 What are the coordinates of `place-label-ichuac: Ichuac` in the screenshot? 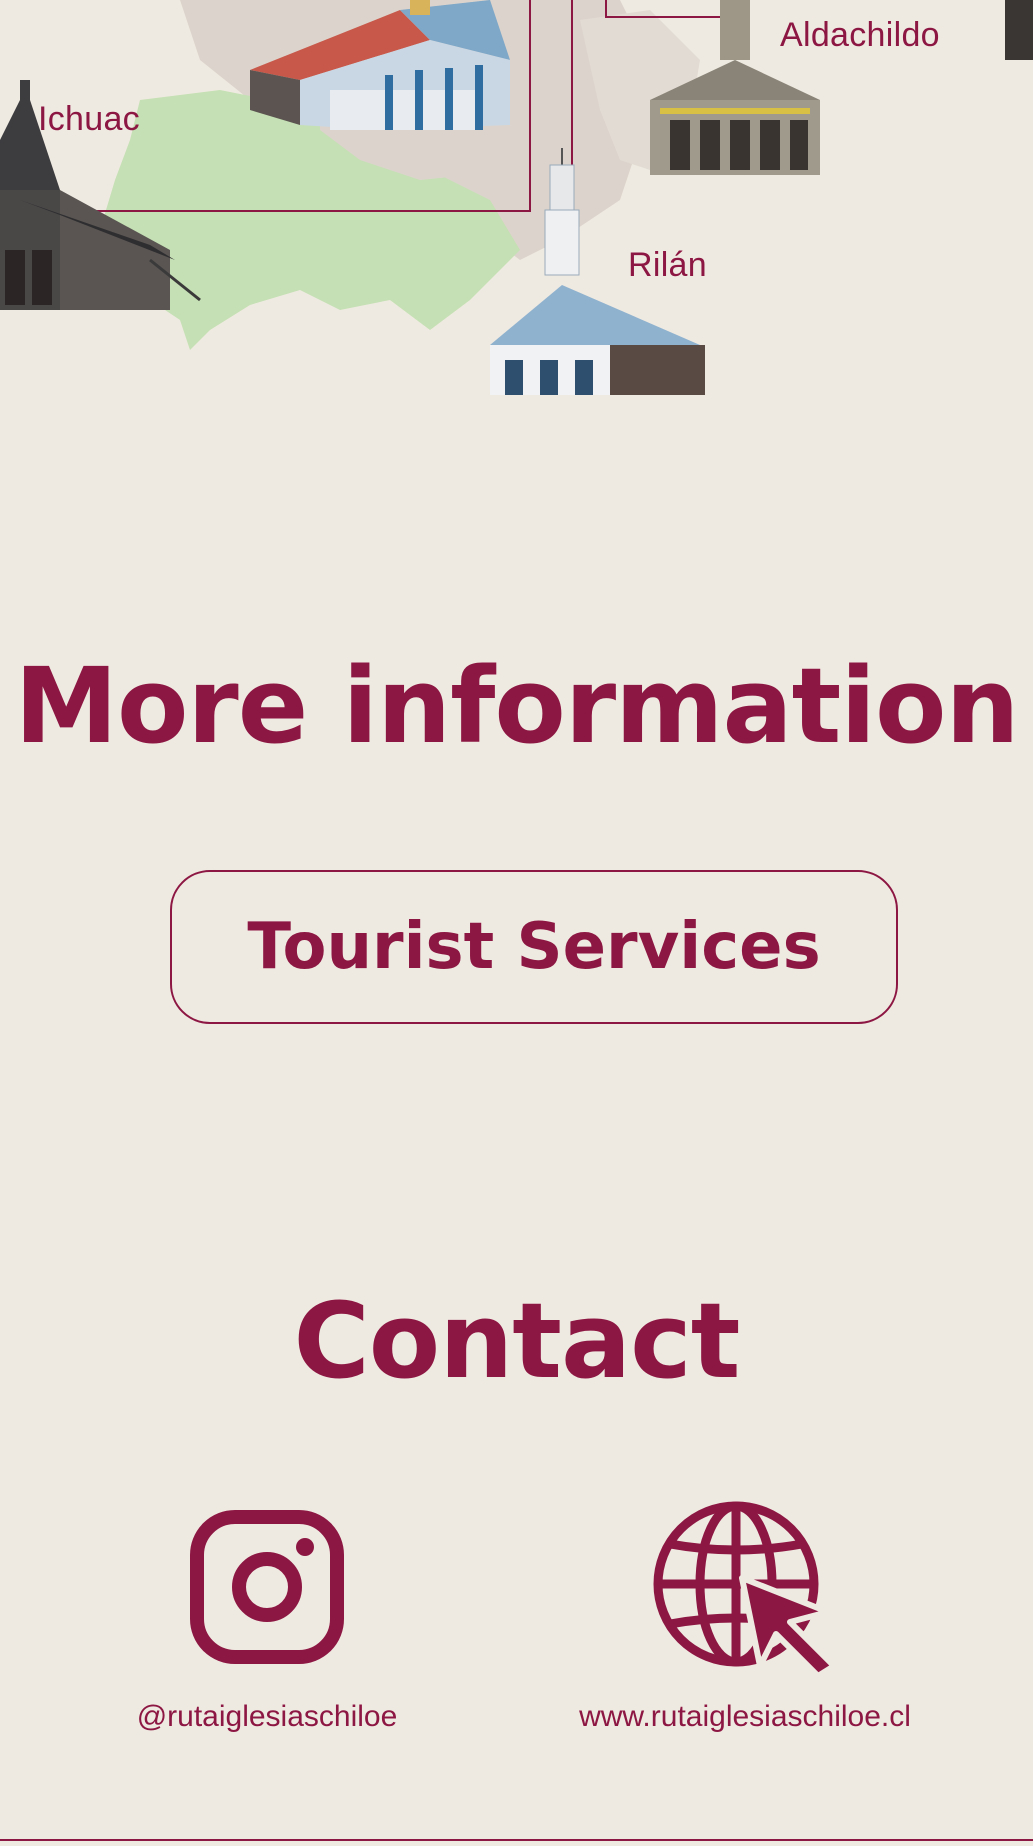 It's located at (89, 119).